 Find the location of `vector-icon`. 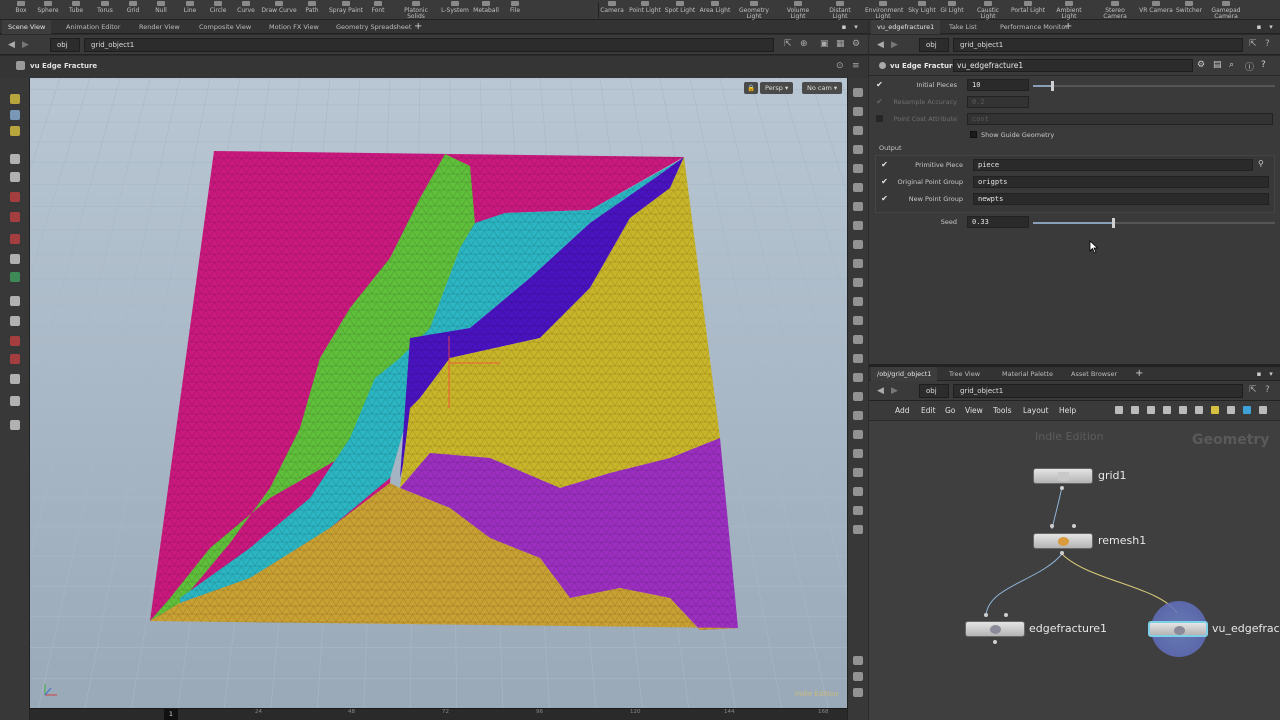

vector-icon is located at coordinates (858, 320).